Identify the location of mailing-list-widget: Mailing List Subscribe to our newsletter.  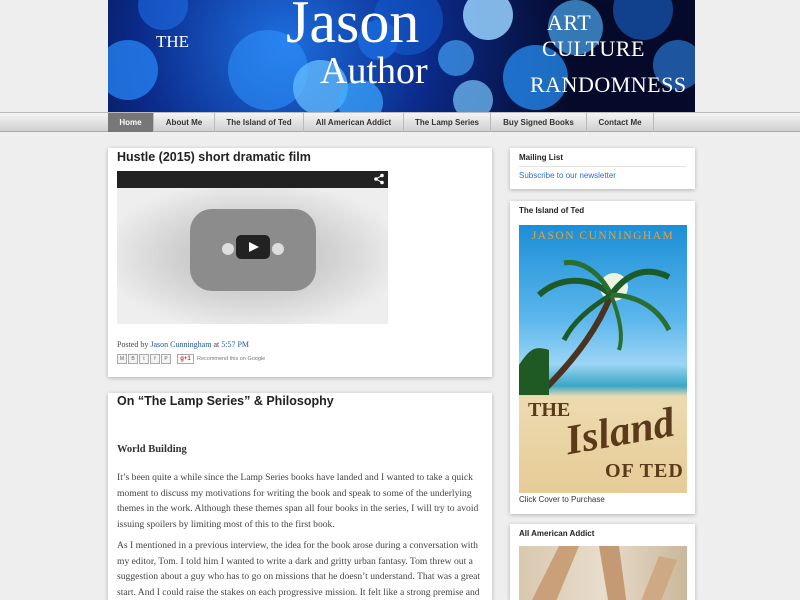
(602, 168).